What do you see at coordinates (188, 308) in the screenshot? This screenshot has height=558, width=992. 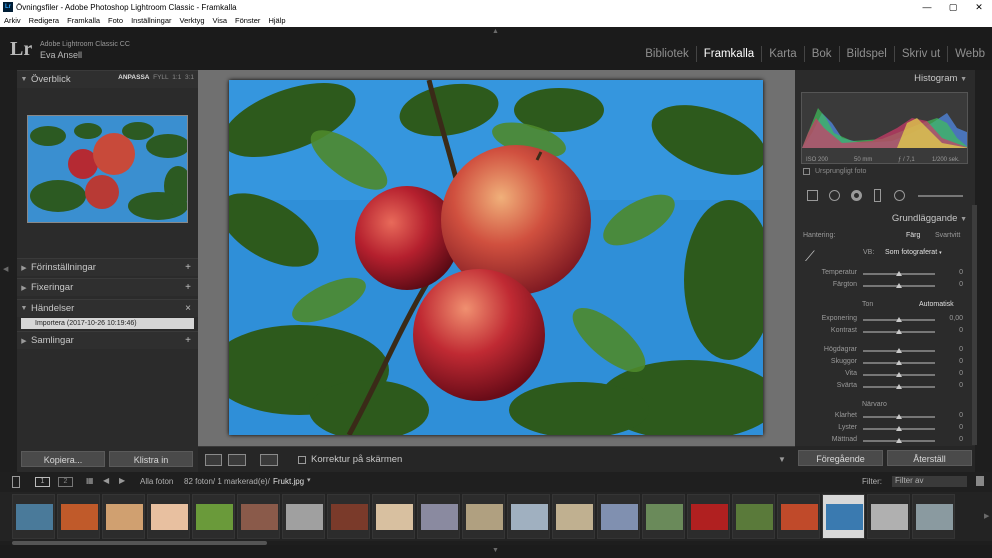 I see `clear-history-icon: ×` at bounding box center [188, 308].